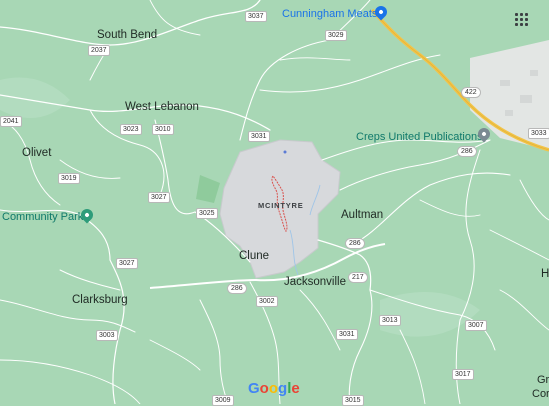 The height and width of the screenshot is (406, 549). What do you see at coordinates (254, 256) in the screenshot?
I see `place-clune: Clune` at bounding box center [254, 256].